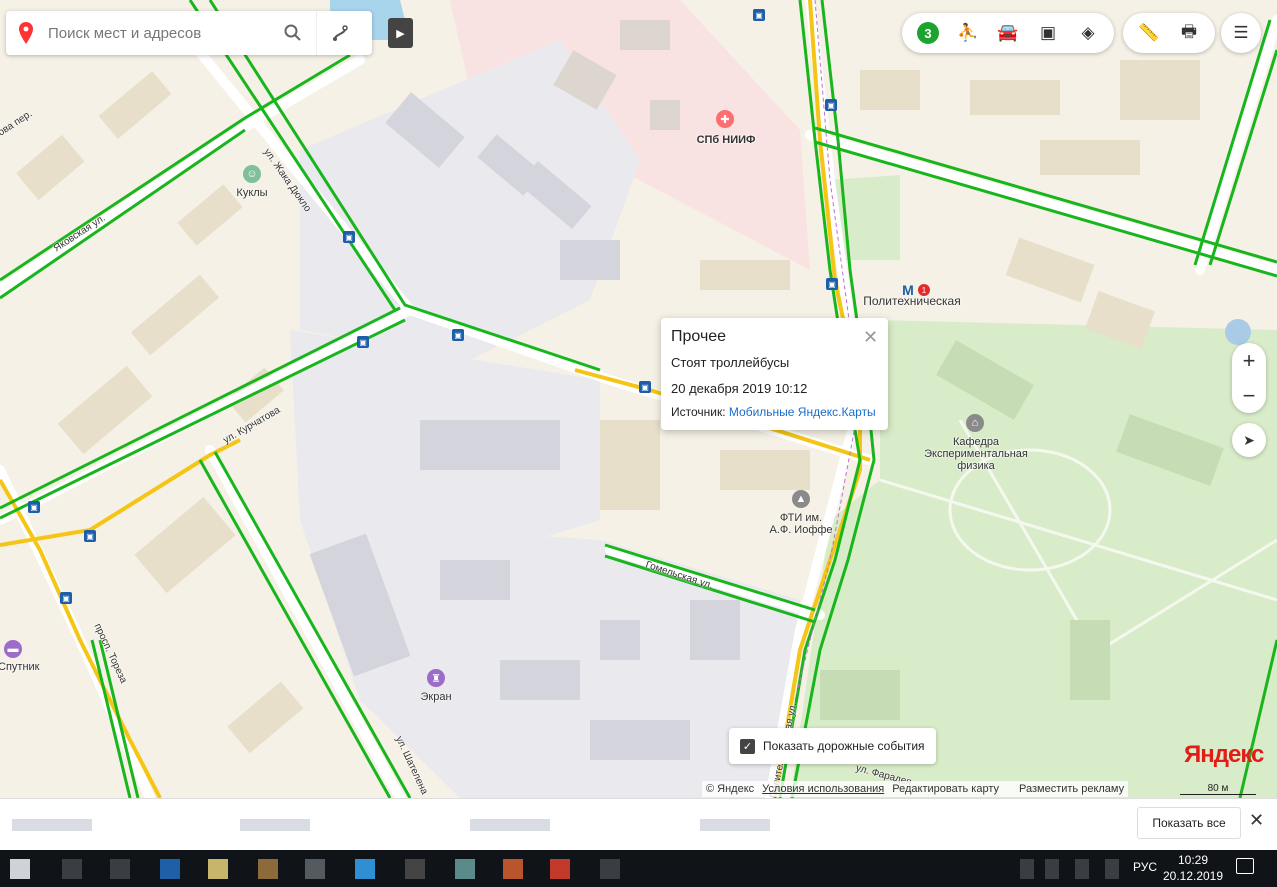  What do you see at coordinates (1193, 860) in the screenshot?
I see `clock-time: 10:29` at bounding box center [1193, 860].